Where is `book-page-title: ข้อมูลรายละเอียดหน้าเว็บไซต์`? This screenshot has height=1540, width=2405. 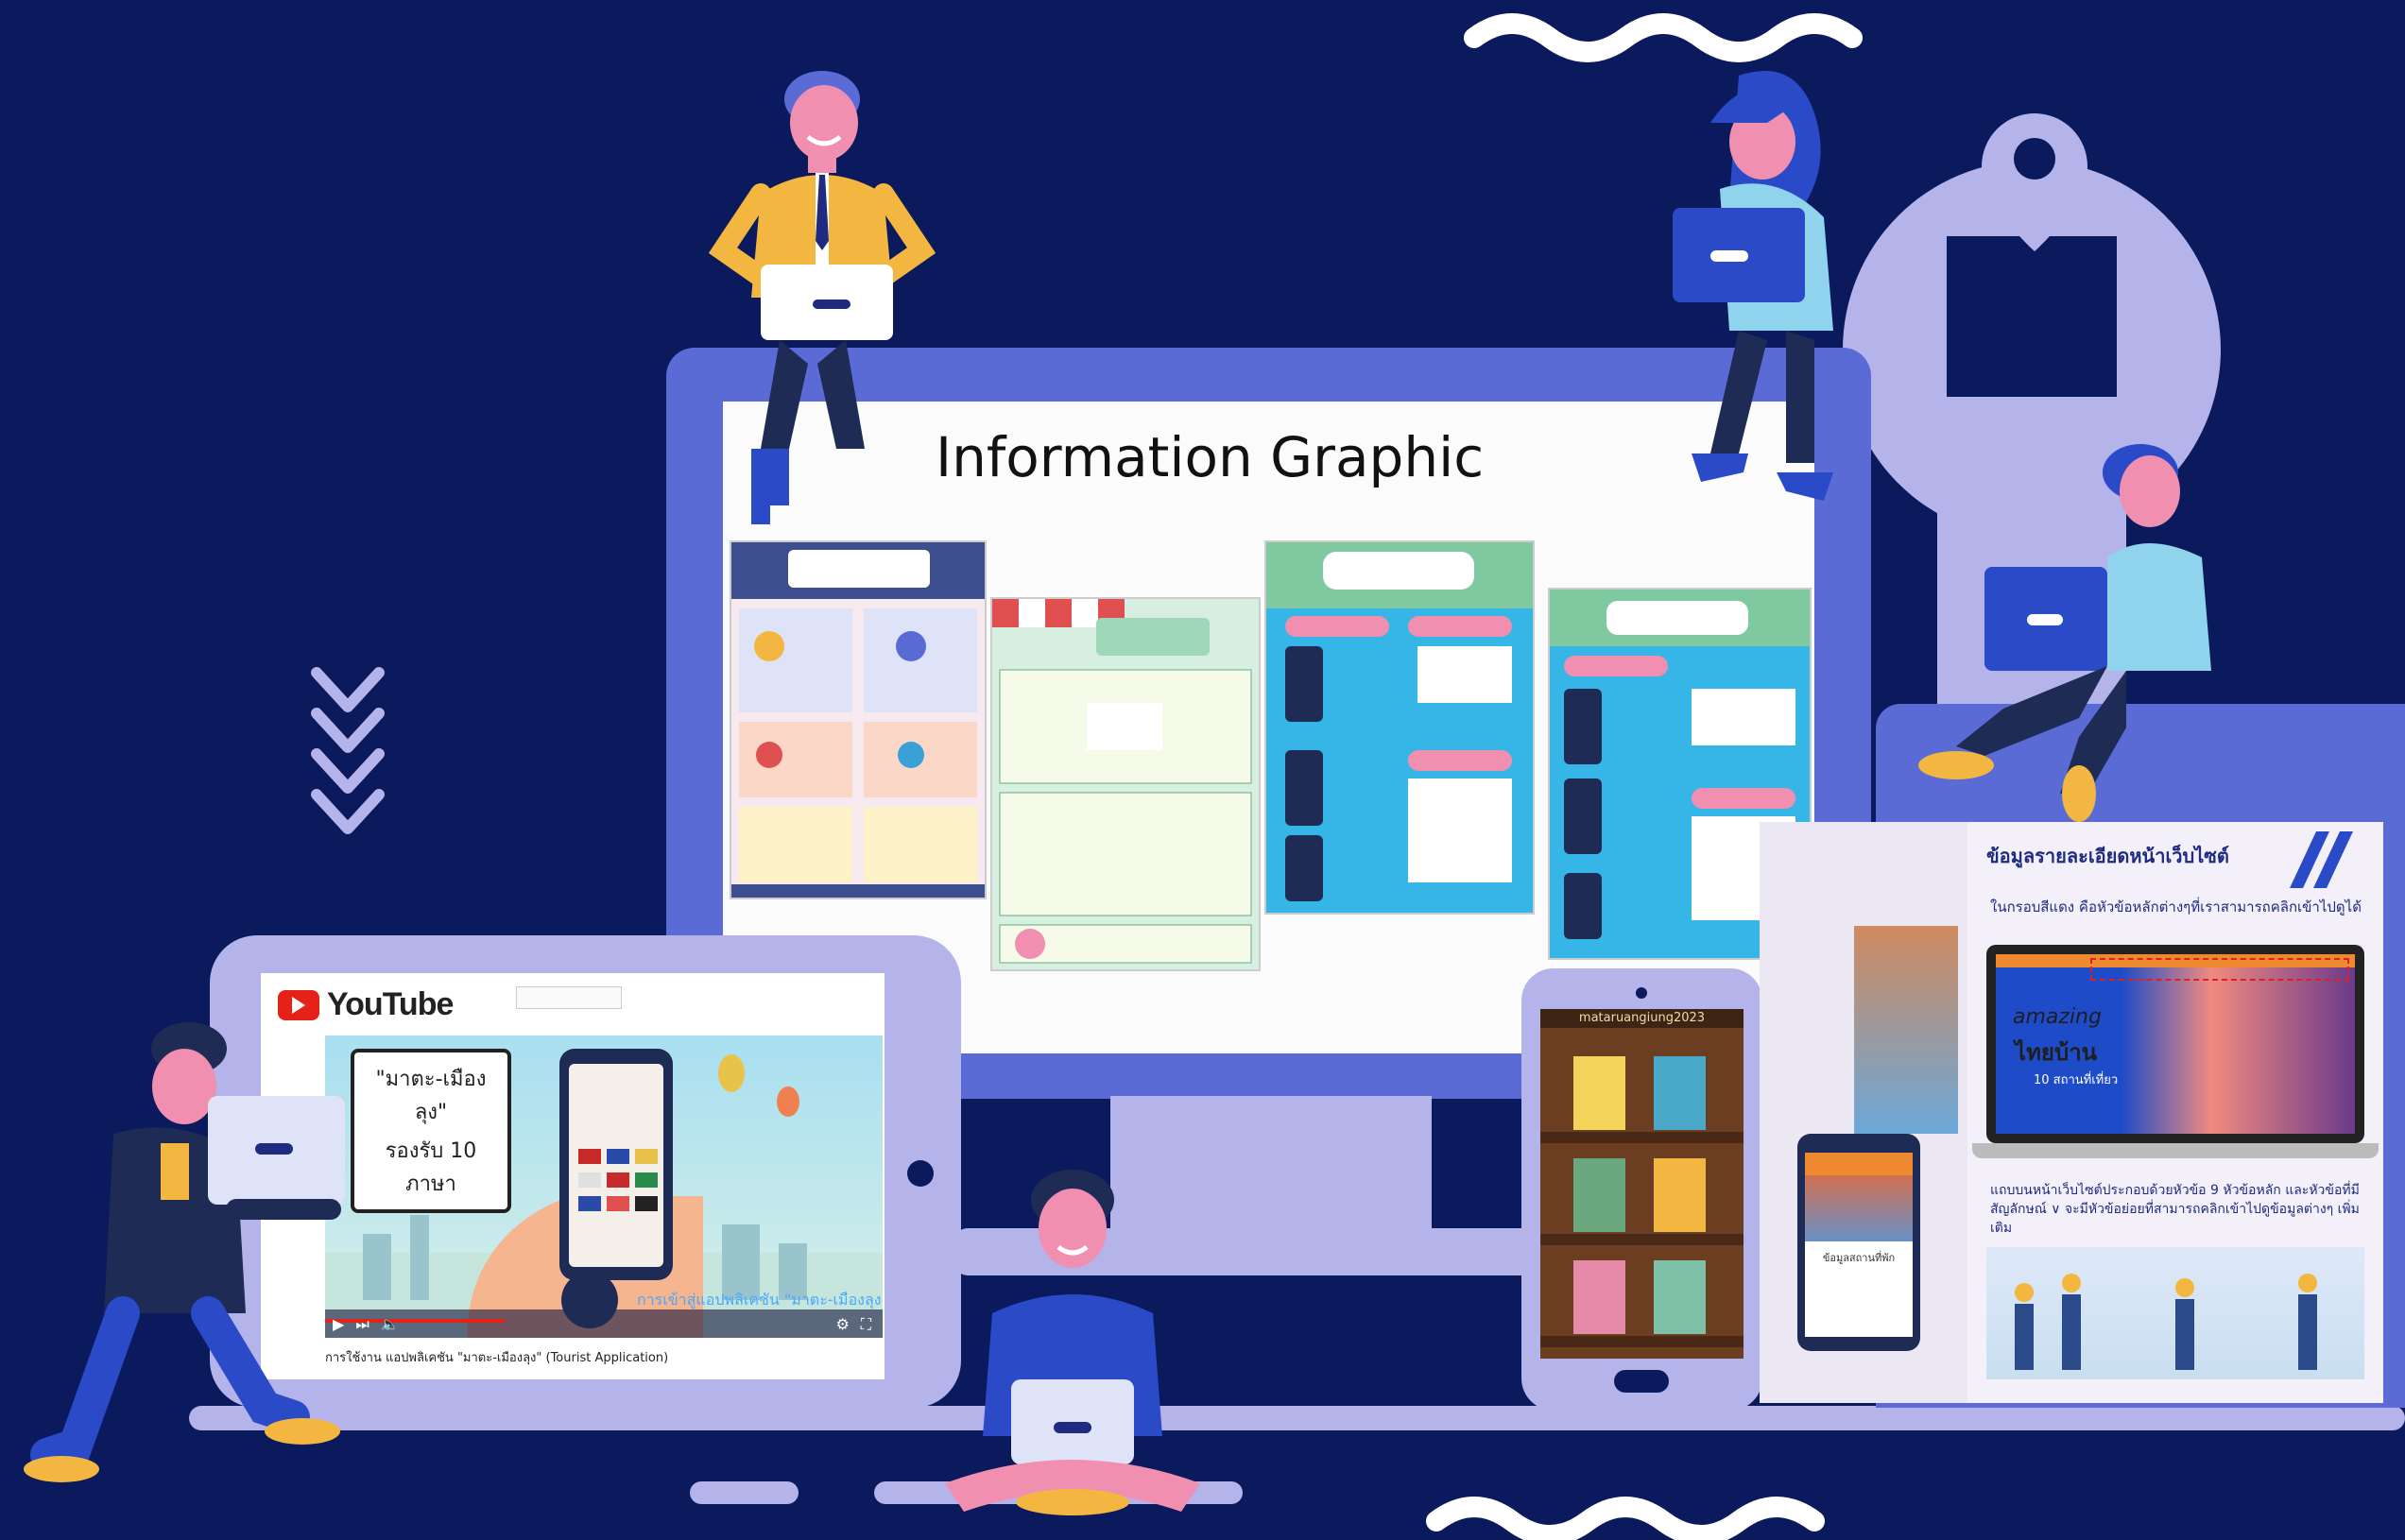 book-page-title: ข้อมูลรายละเอียดหน้าเว็บไซต์ is located at coordinates (2107, 856).